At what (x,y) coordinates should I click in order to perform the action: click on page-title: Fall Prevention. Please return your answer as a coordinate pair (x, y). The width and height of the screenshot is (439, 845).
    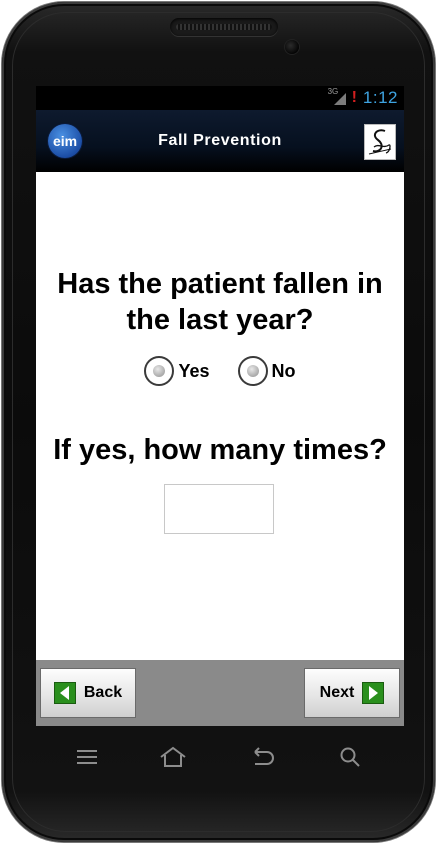
    Looking at the image, I should click on (220, 140).